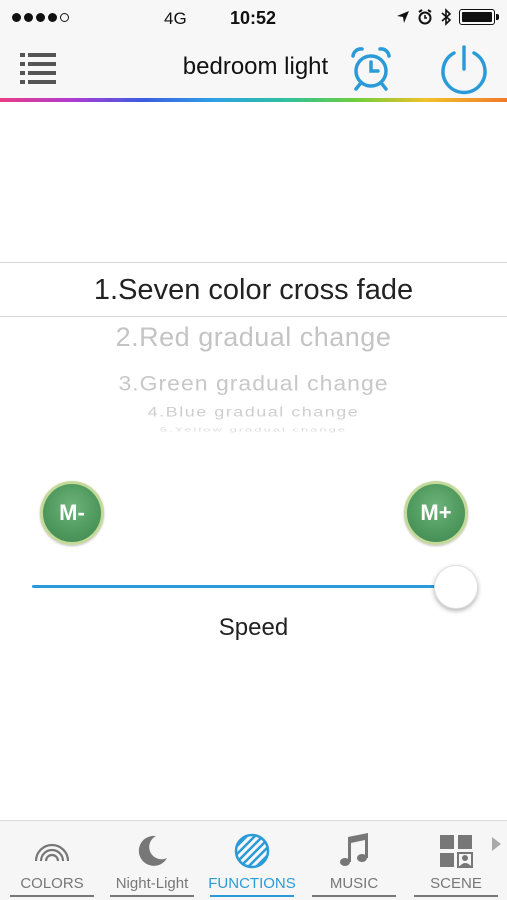  I want to click on tab-bar: COLORS Night-Light FUNCTIONS MUSIC SCENE, so click(253, 860).